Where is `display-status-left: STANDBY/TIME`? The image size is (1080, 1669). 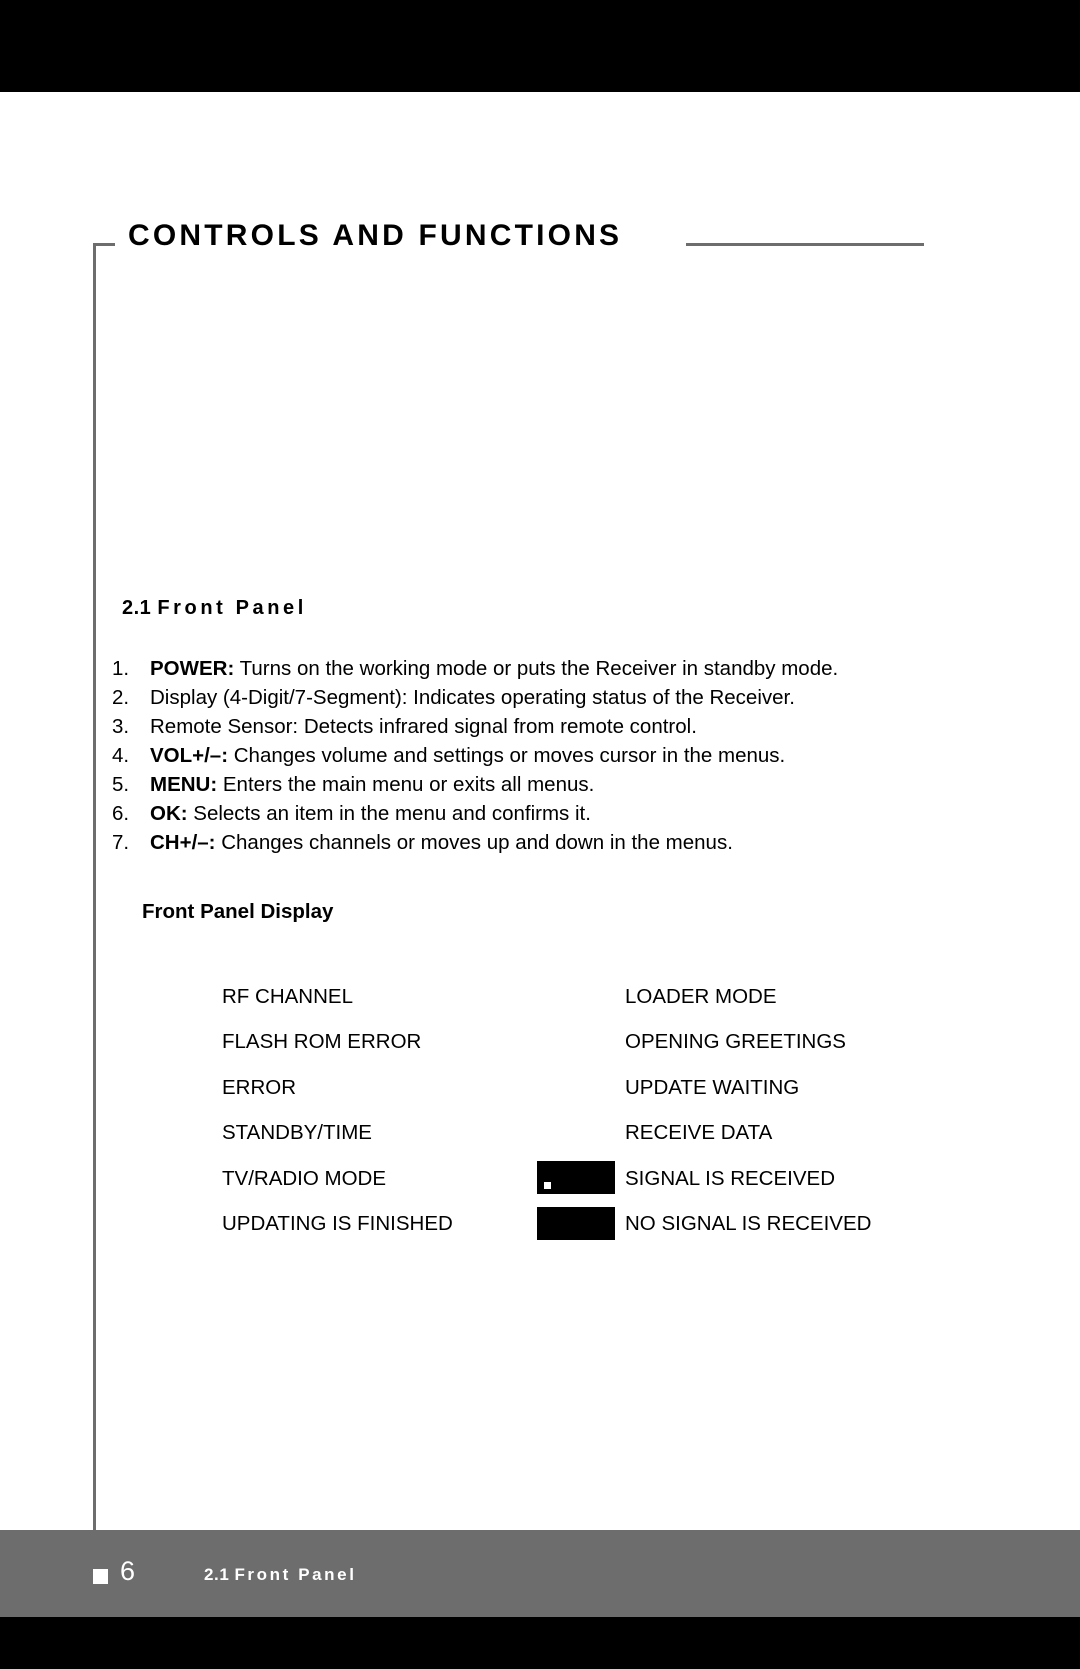 display-status-left: STANDBY/TIME is located at coordinates (297, 1133).